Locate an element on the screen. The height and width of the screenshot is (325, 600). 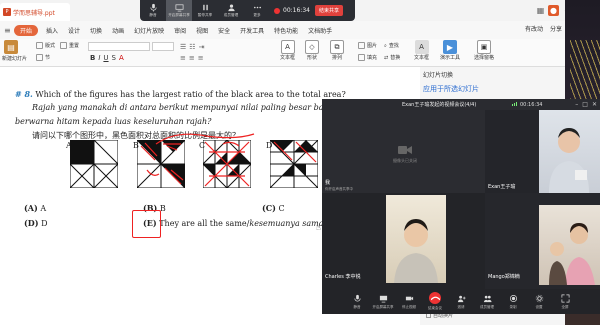
grid-icon: ▦ is located at coordinates (540, 10).